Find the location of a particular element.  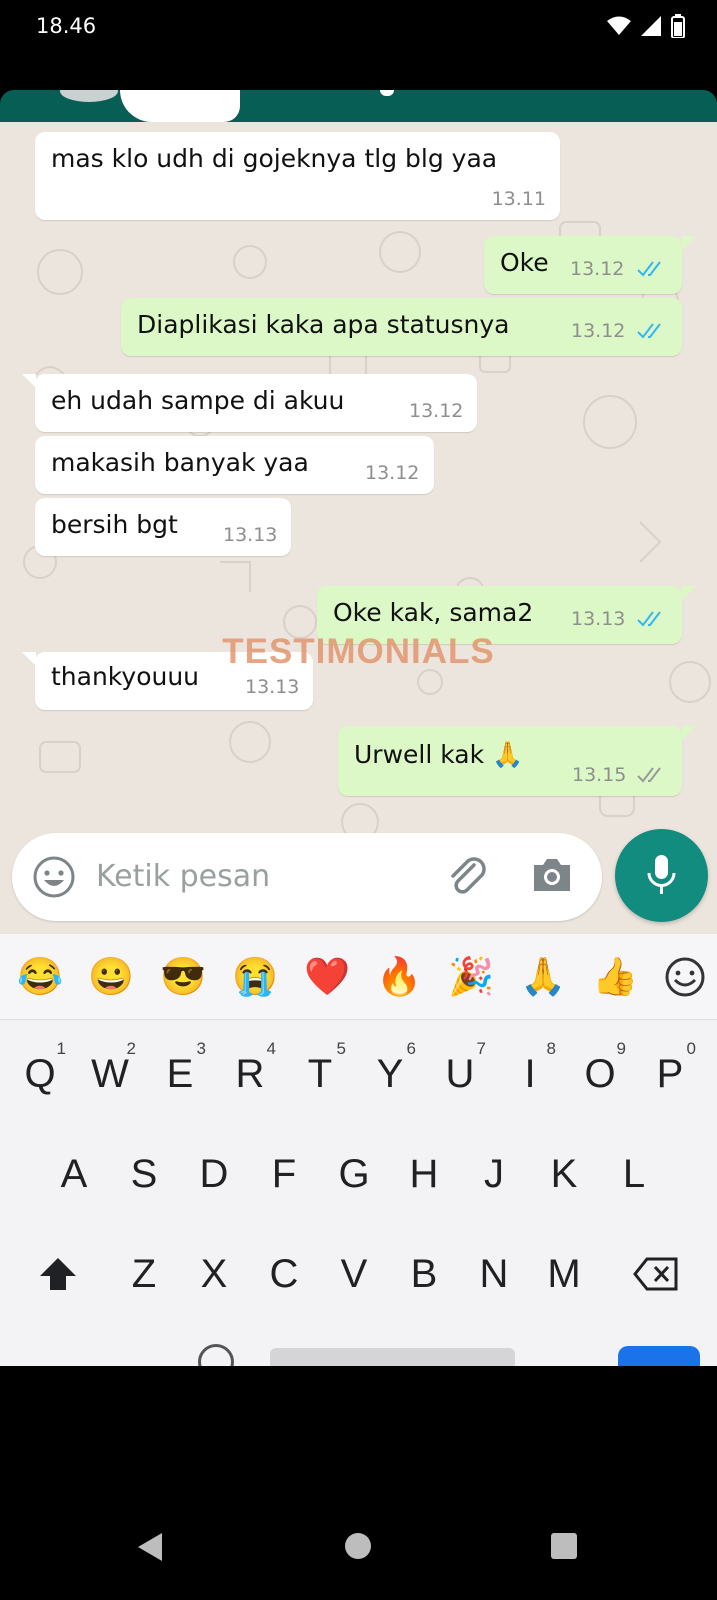

key-f: F is located at coordinates (284, 1174).